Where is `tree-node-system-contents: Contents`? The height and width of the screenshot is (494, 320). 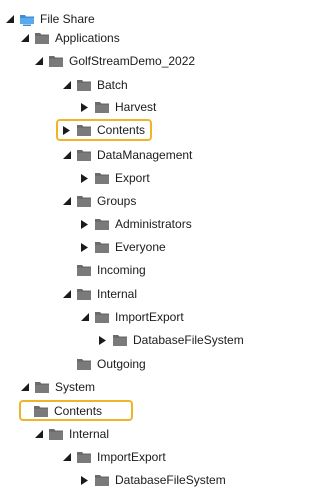
tree-node-system-contents: Contents is located at coordinates (68, 411).